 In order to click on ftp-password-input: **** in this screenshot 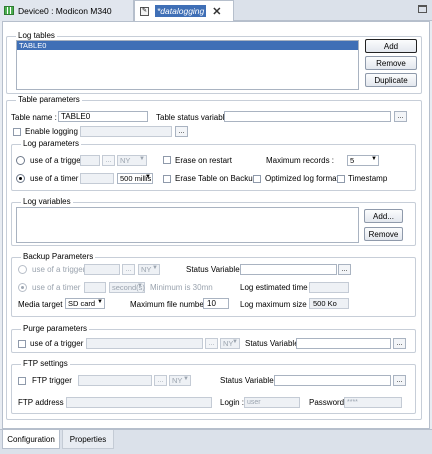, I will do `click(373, 402)`.